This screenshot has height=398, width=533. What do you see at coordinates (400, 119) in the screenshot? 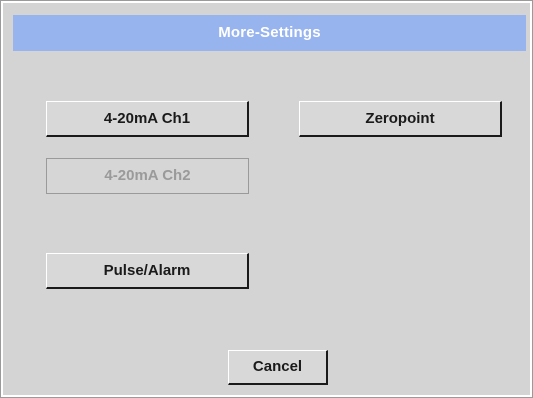
I see `zeropoint-button: Zeropoint` at bounding box center [400, 119].